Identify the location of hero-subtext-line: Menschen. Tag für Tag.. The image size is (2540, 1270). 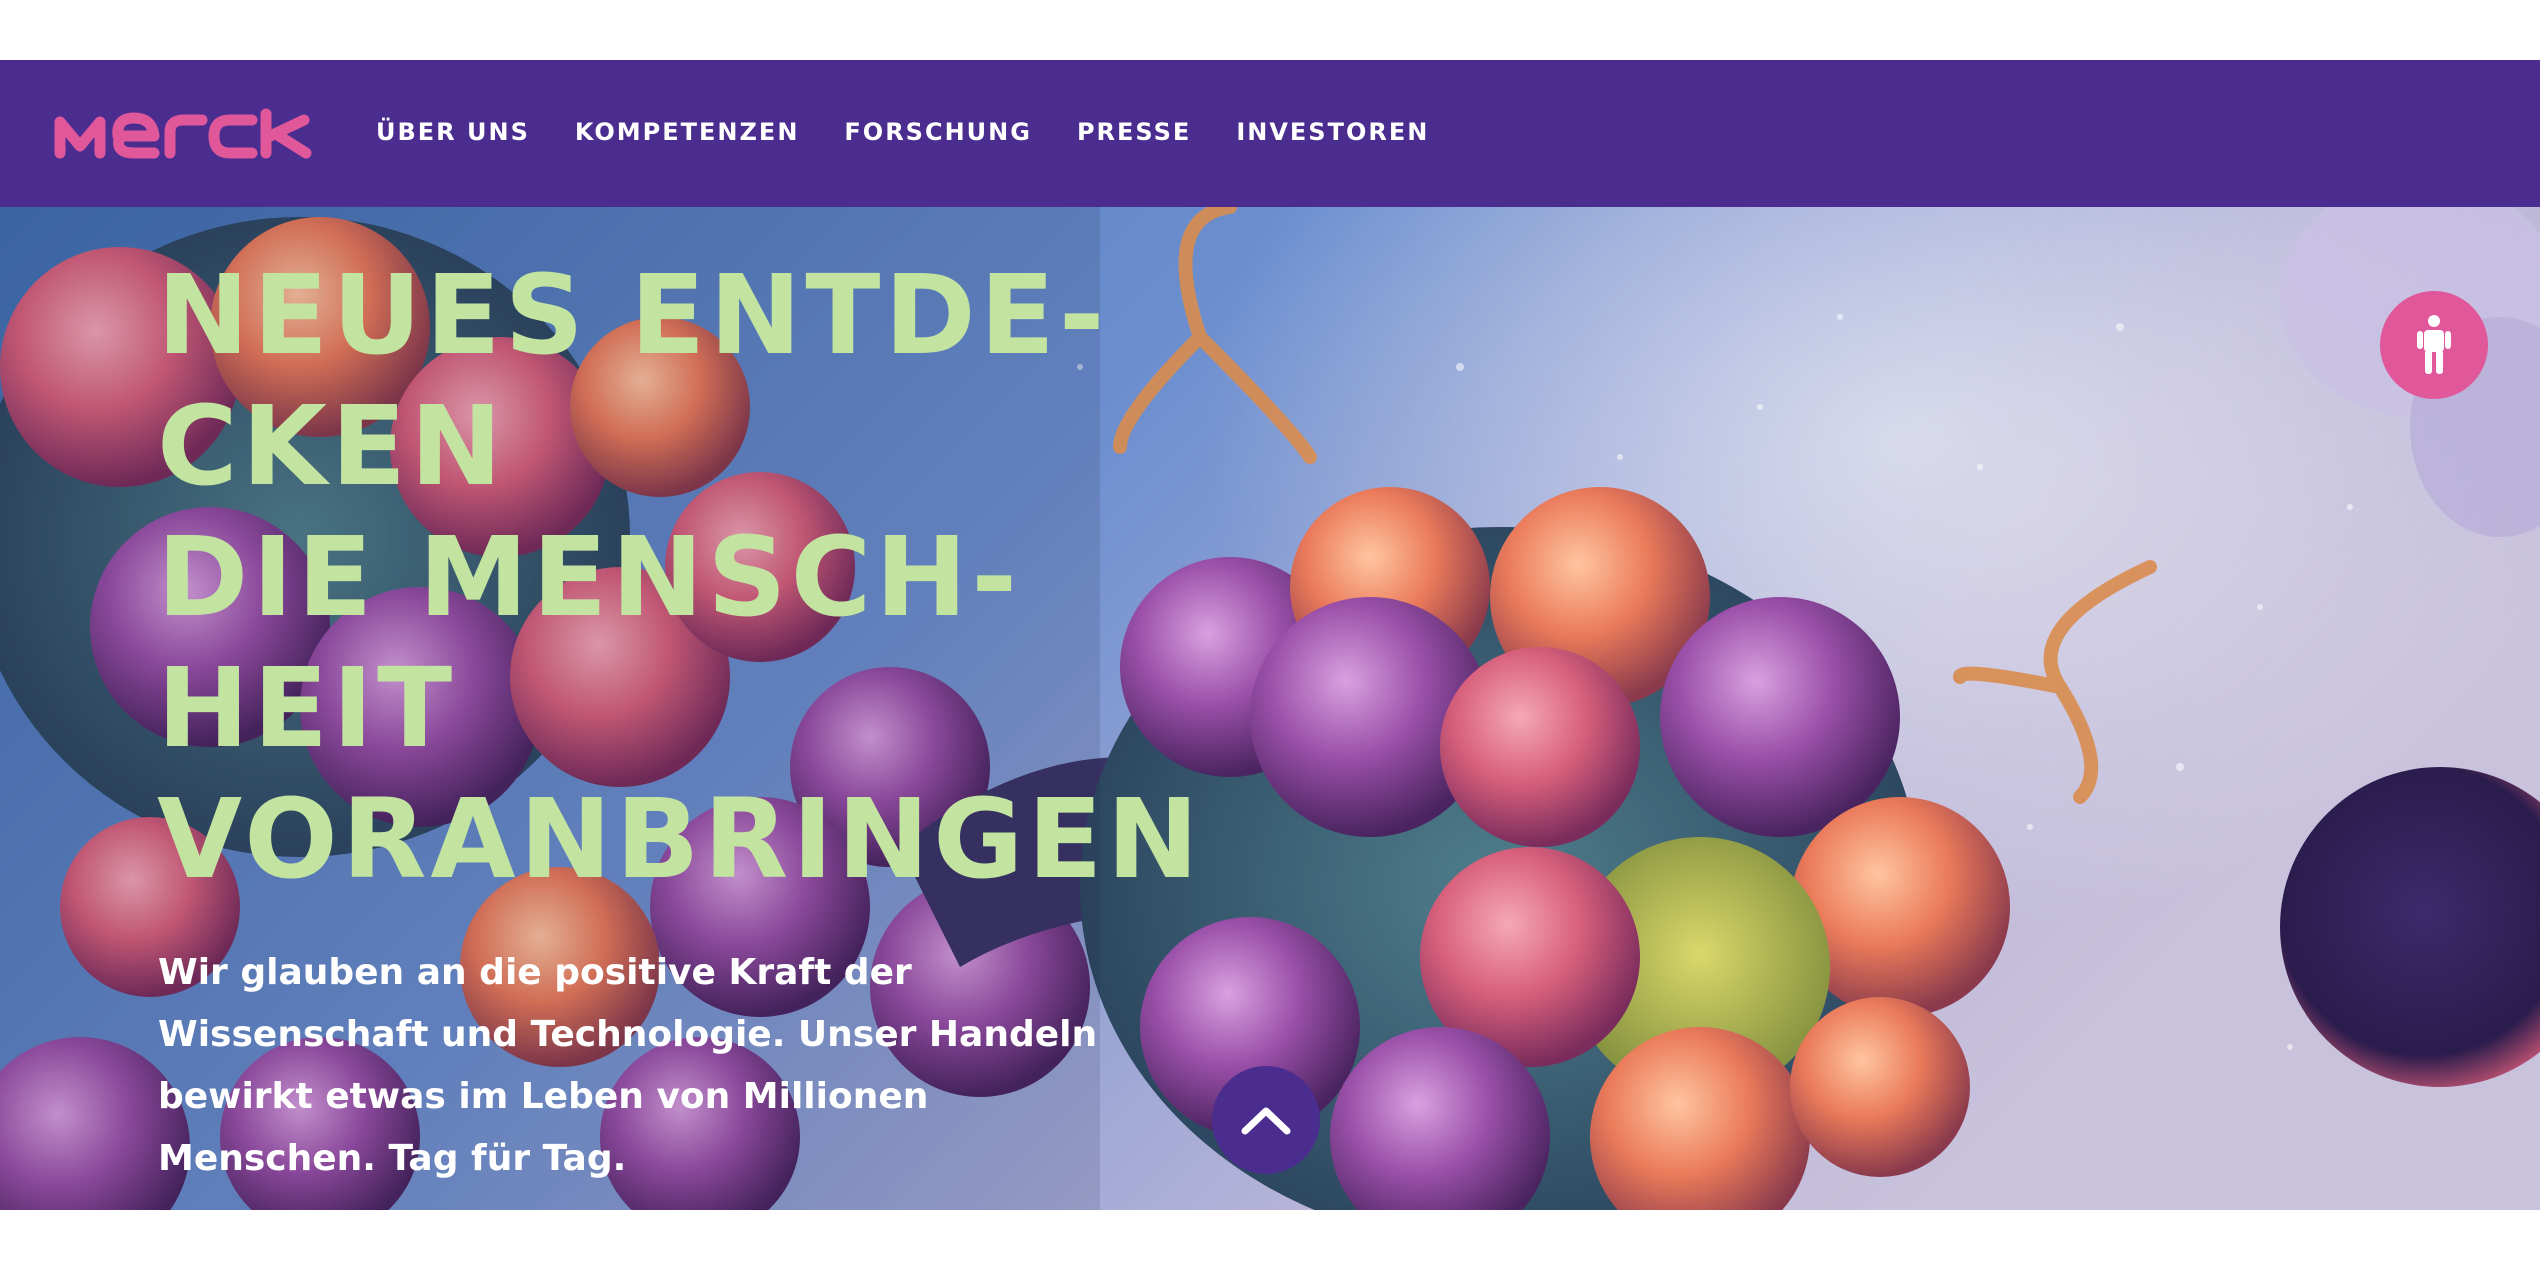
(392, 1158).